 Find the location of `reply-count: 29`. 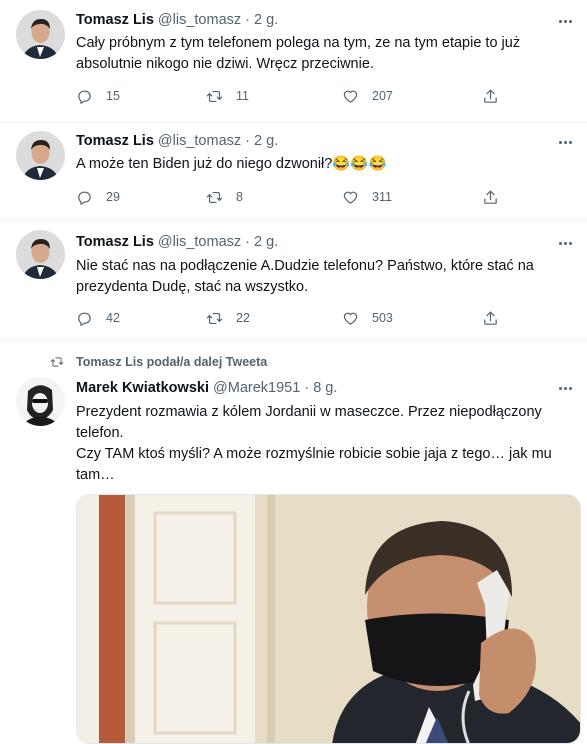

reply-count: 29 is located at coordinates (113, 197).